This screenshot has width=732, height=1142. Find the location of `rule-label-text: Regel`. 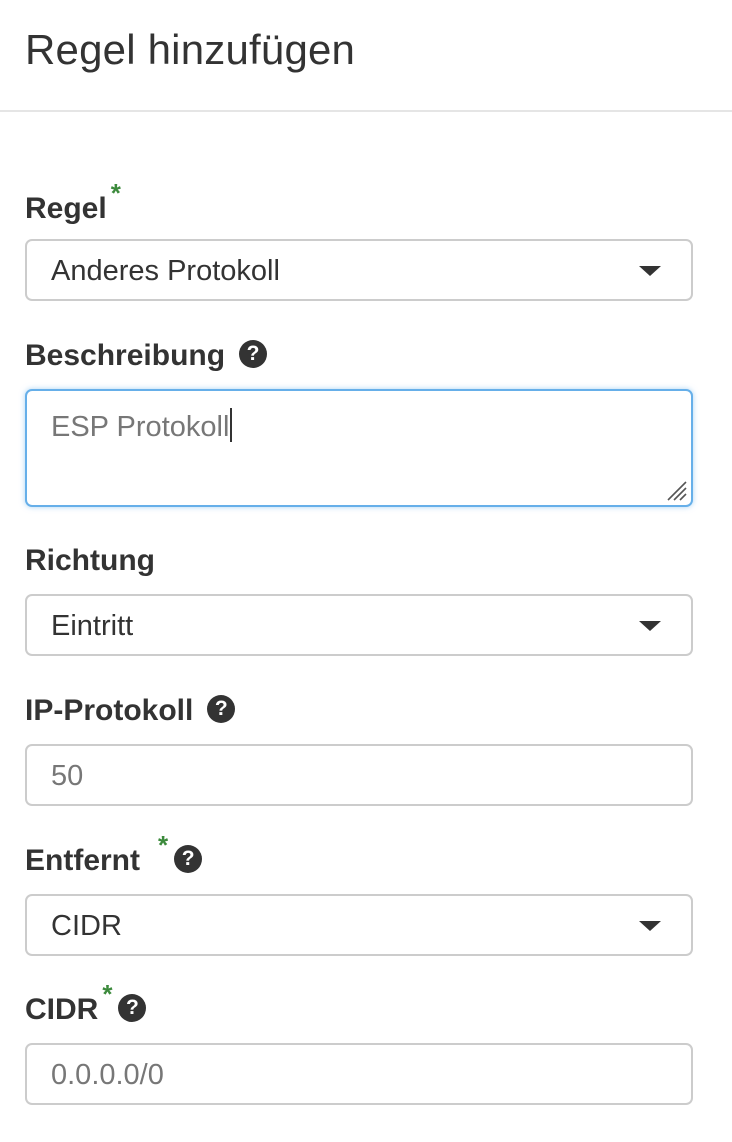

rule-label-text: Regel is located at coordinates (66, 208).